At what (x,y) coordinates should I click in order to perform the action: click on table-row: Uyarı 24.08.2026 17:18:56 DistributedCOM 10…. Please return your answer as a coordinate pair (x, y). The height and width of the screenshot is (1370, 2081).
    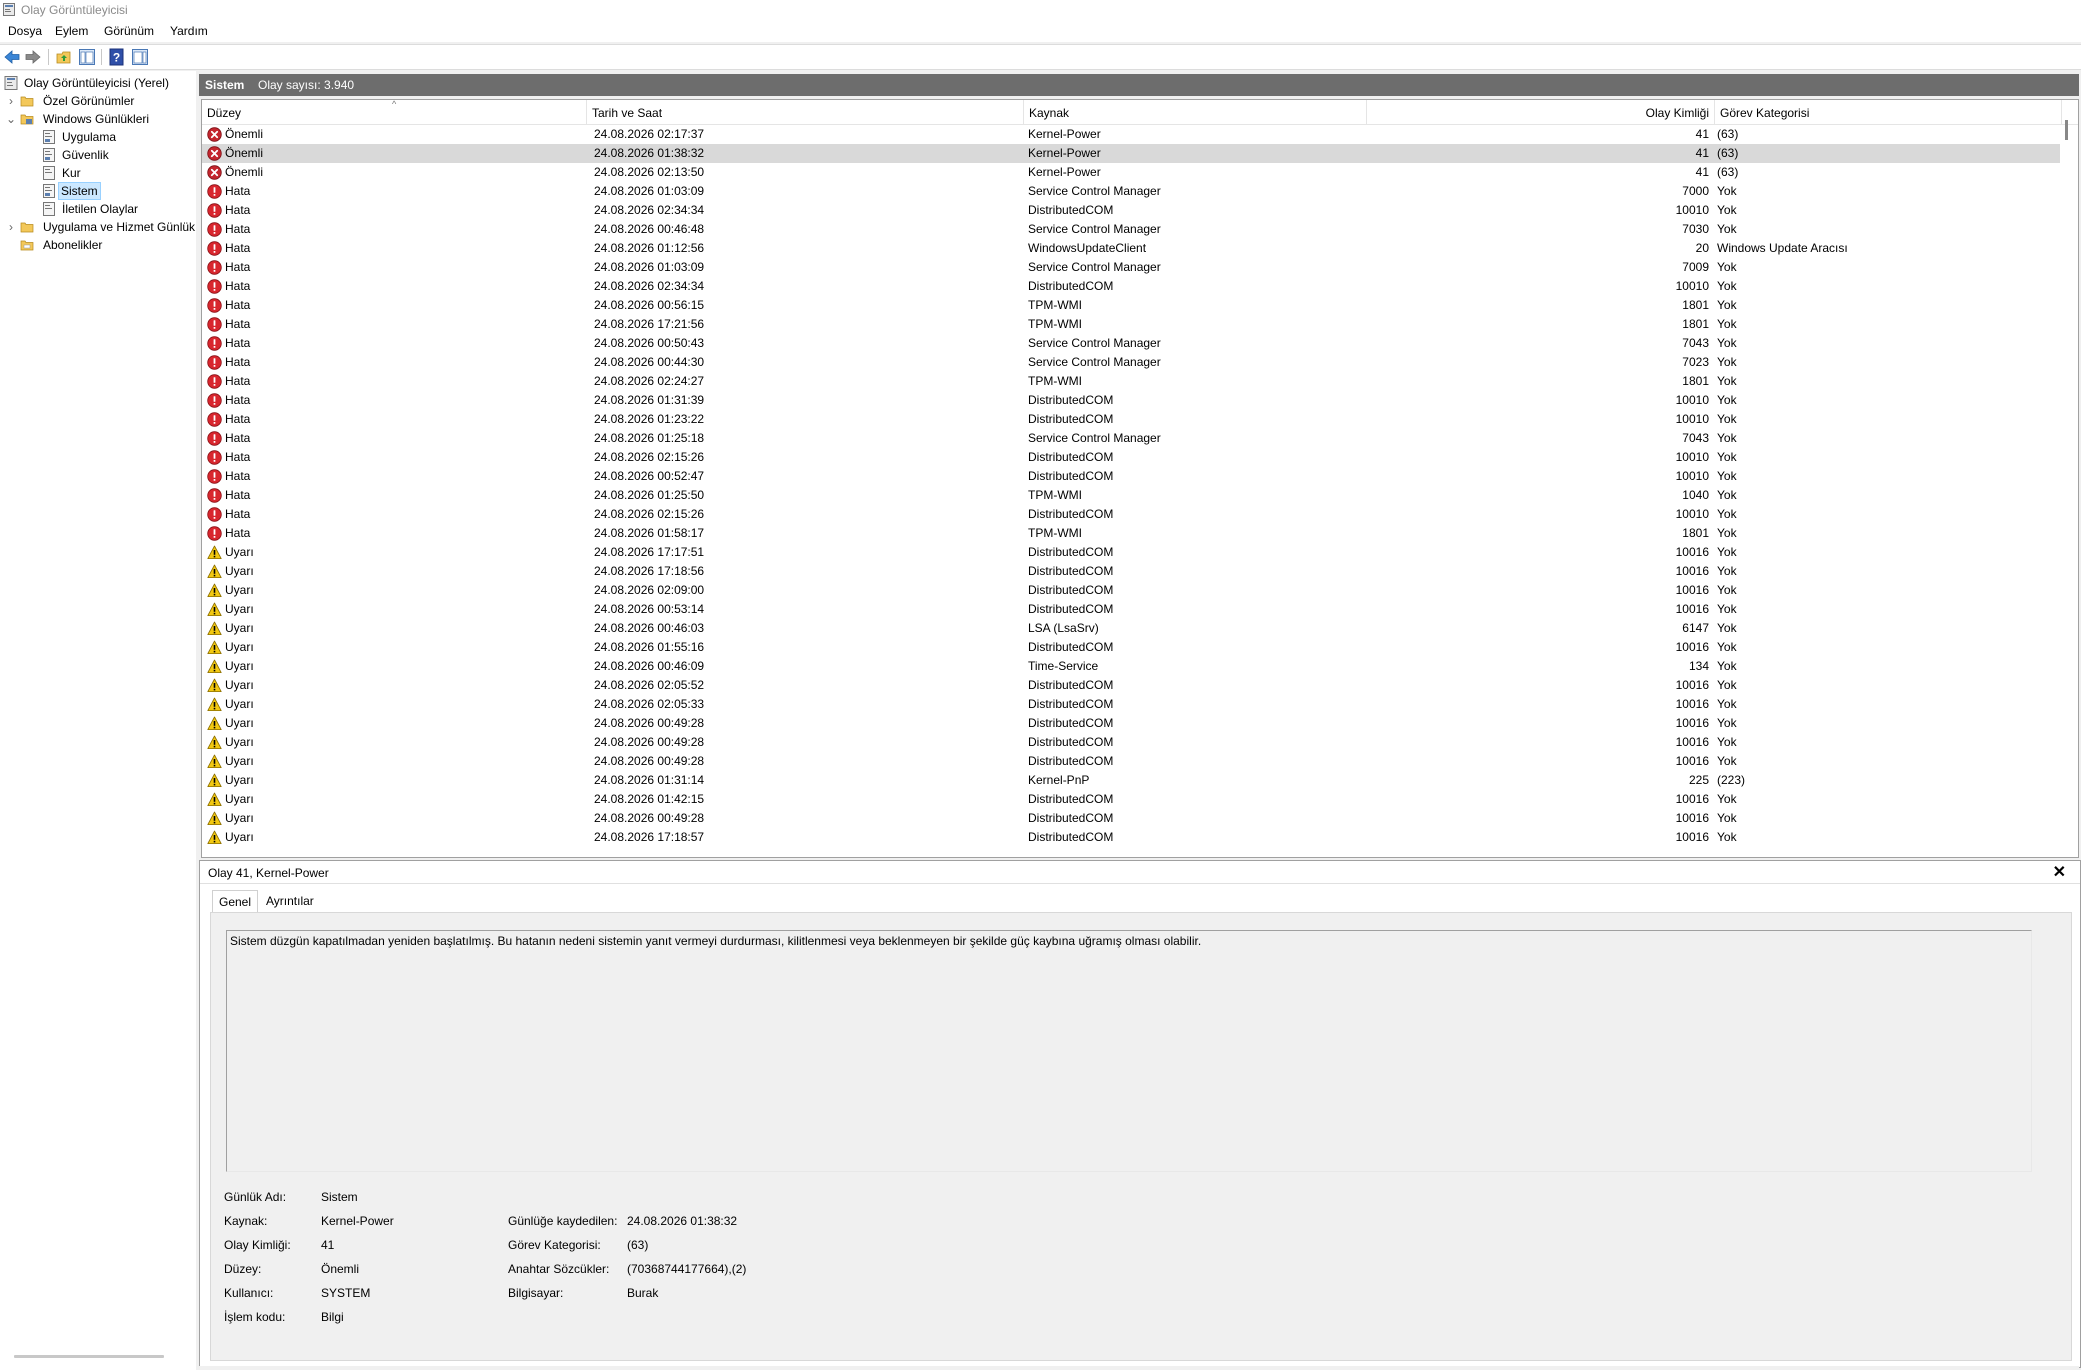
    Looking at the image, I should click on (1131, 571).